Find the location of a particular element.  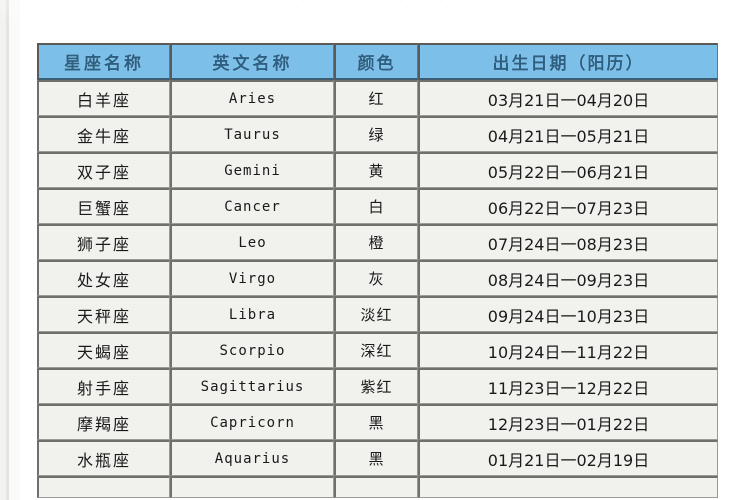

table-row: 狮子座 Leo 橙 07月24日一08月23日 is located at coordinates (377, 242).